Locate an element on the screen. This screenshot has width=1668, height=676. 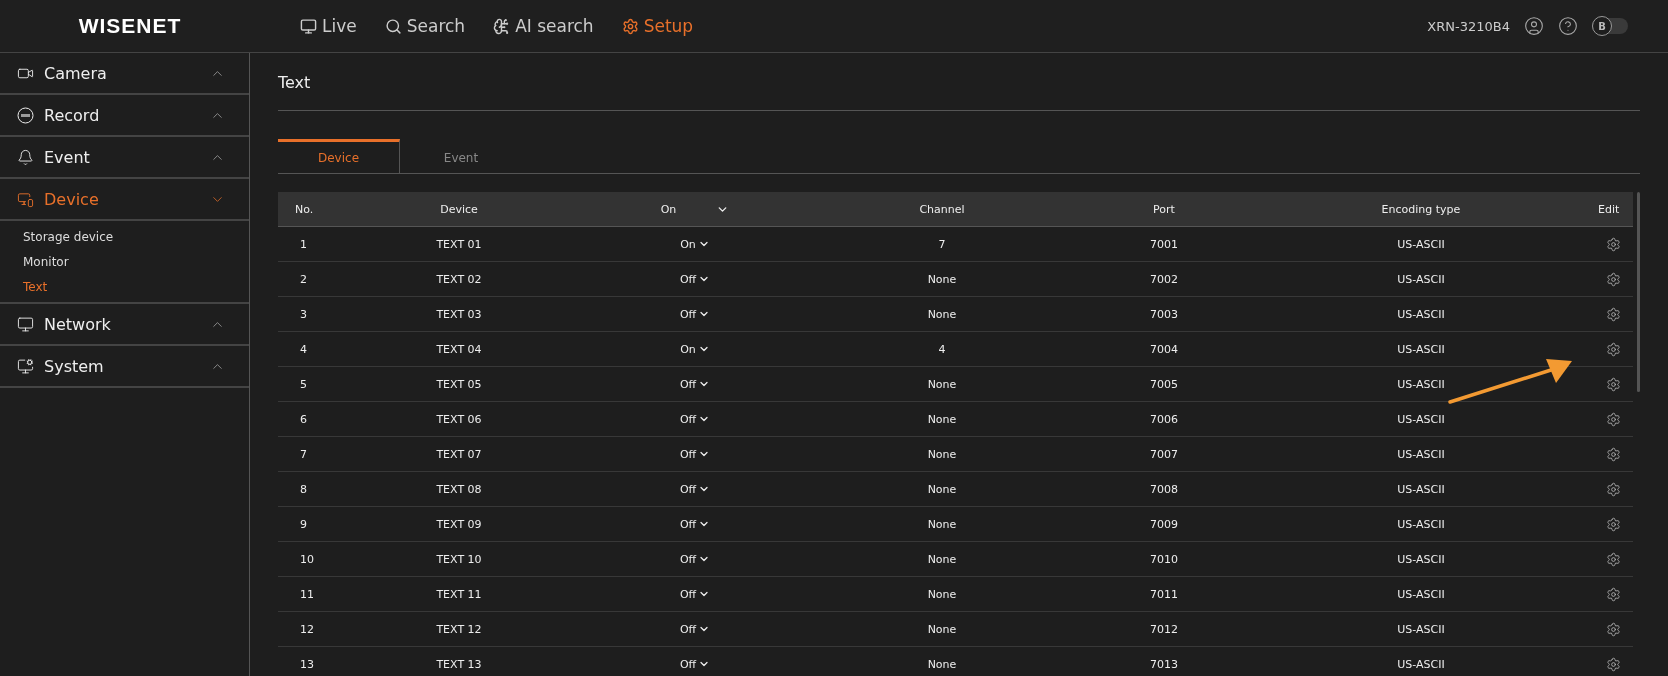
table-cell-text: TEXT 10 is located at coordinates (459, 559).